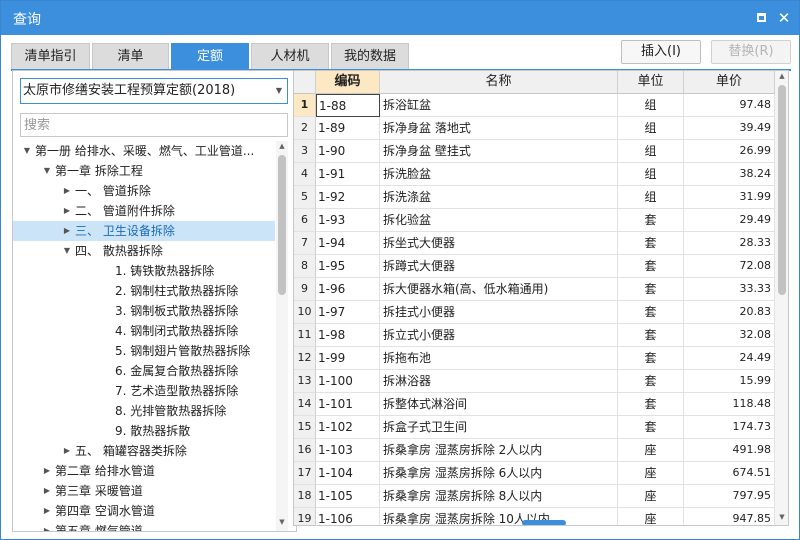  What do you see at coordinates (499, 243) in the screenshot?
I see `cell-name: 拆坐式大便器` at bounding box center [499, 243].